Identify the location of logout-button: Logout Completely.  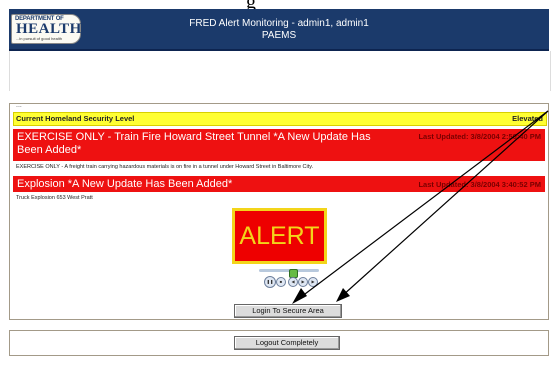
(287, 343).